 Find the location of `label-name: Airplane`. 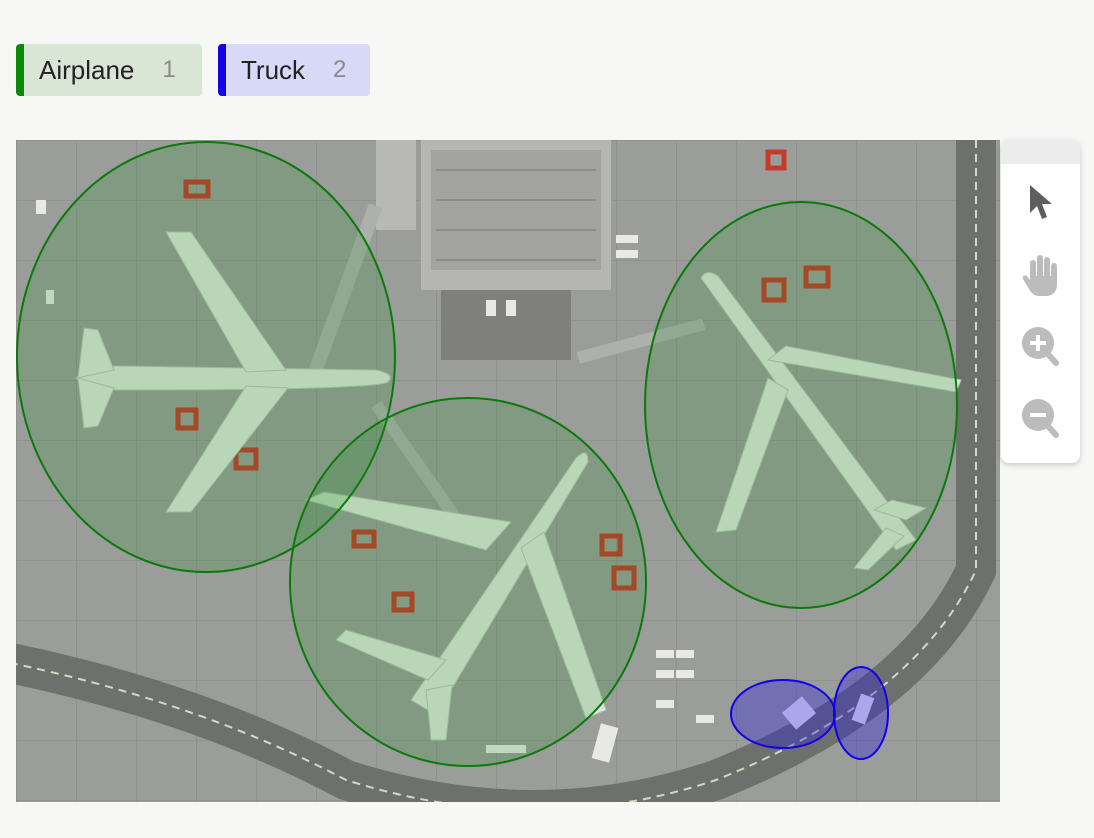

label-name: Airplane is located at coordinates (87, 69).